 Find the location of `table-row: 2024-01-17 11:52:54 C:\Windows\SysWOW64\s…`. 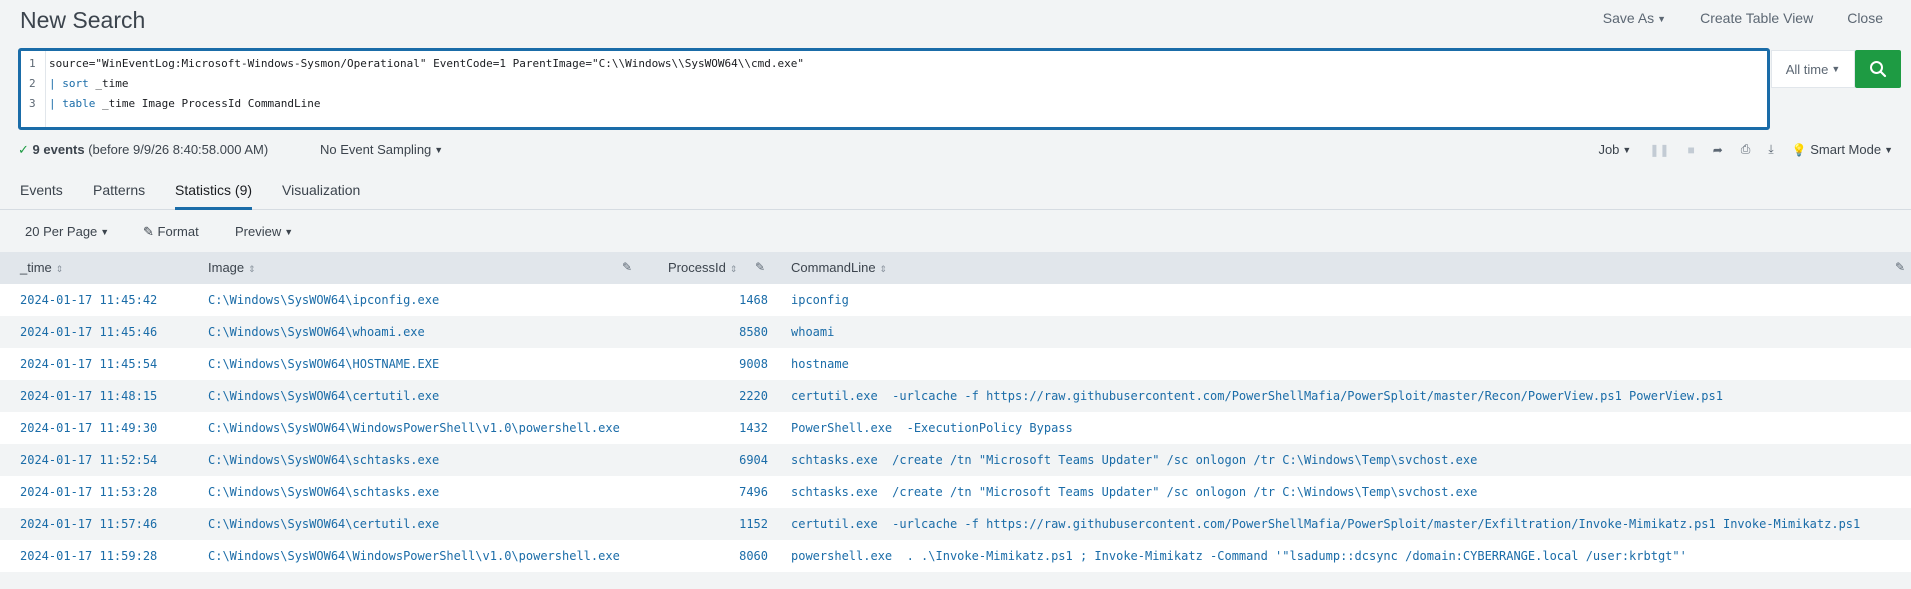

table-row: 2024-01-17 11:52:54 C:\Windows\SysWOW64\s… is located at coordinates (955, 460).